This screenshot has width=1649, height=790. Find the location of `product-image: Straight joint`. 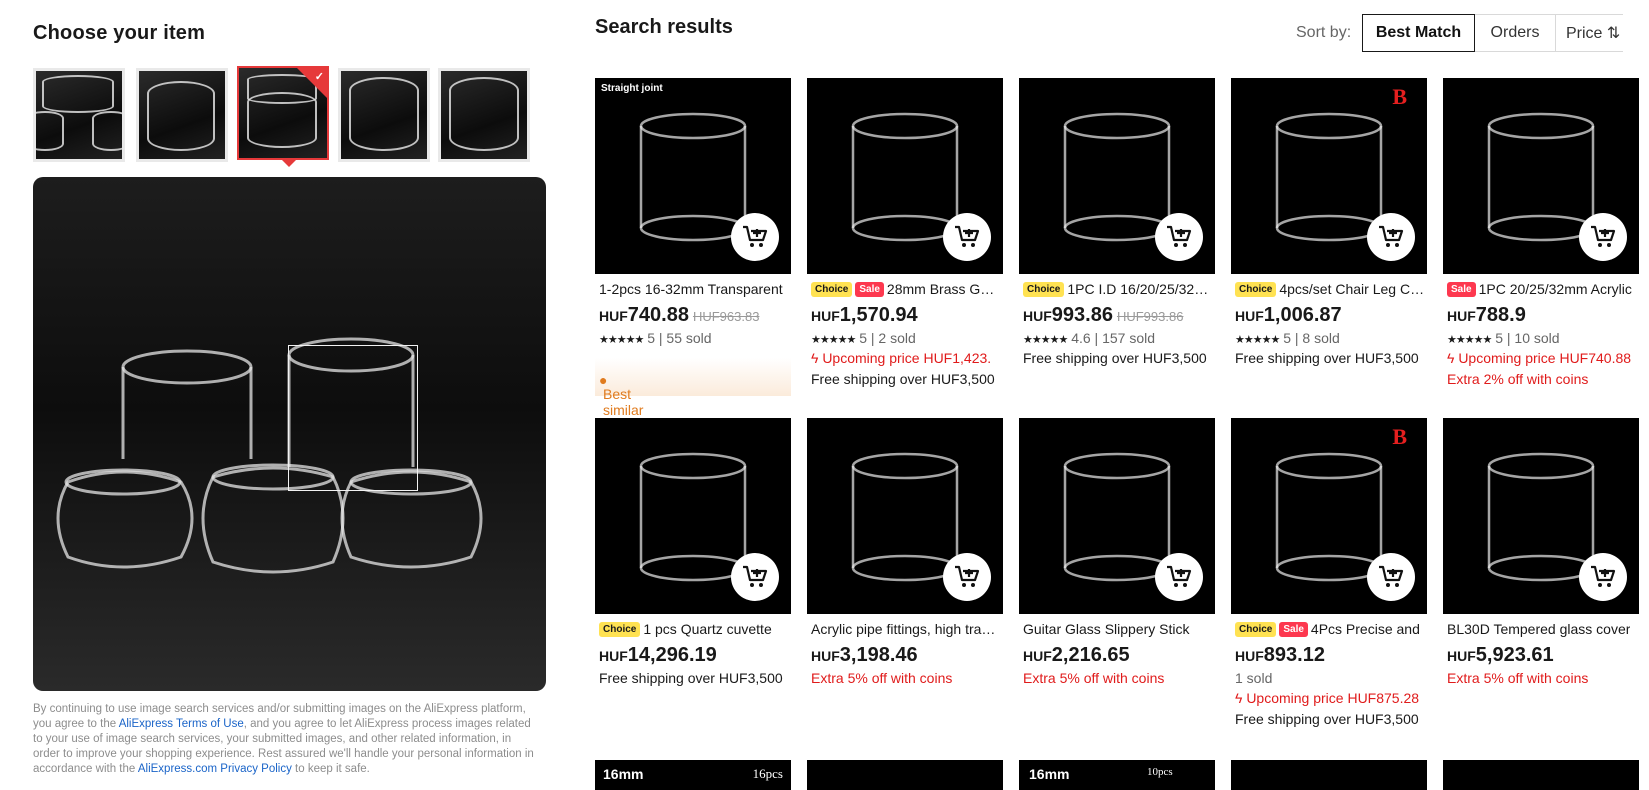

product-image: Straight joint is located at coordinates (693, 176).